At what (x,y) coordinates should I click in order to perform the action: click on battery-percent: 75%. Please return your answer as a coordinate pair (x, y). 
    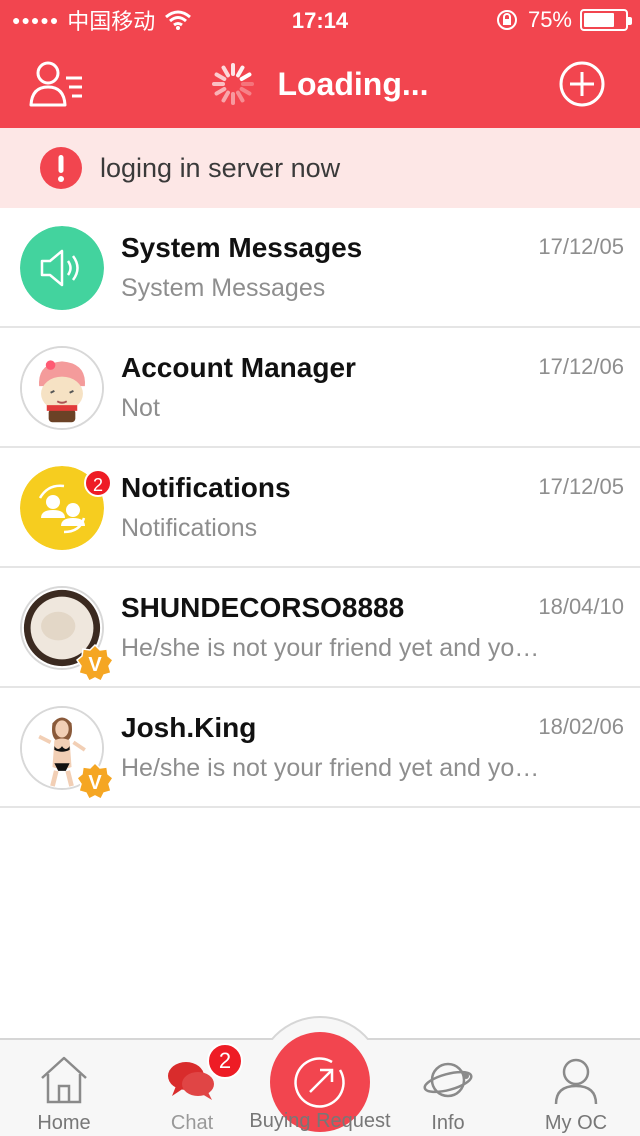
    Looking at the image, I should click on (549, 19).